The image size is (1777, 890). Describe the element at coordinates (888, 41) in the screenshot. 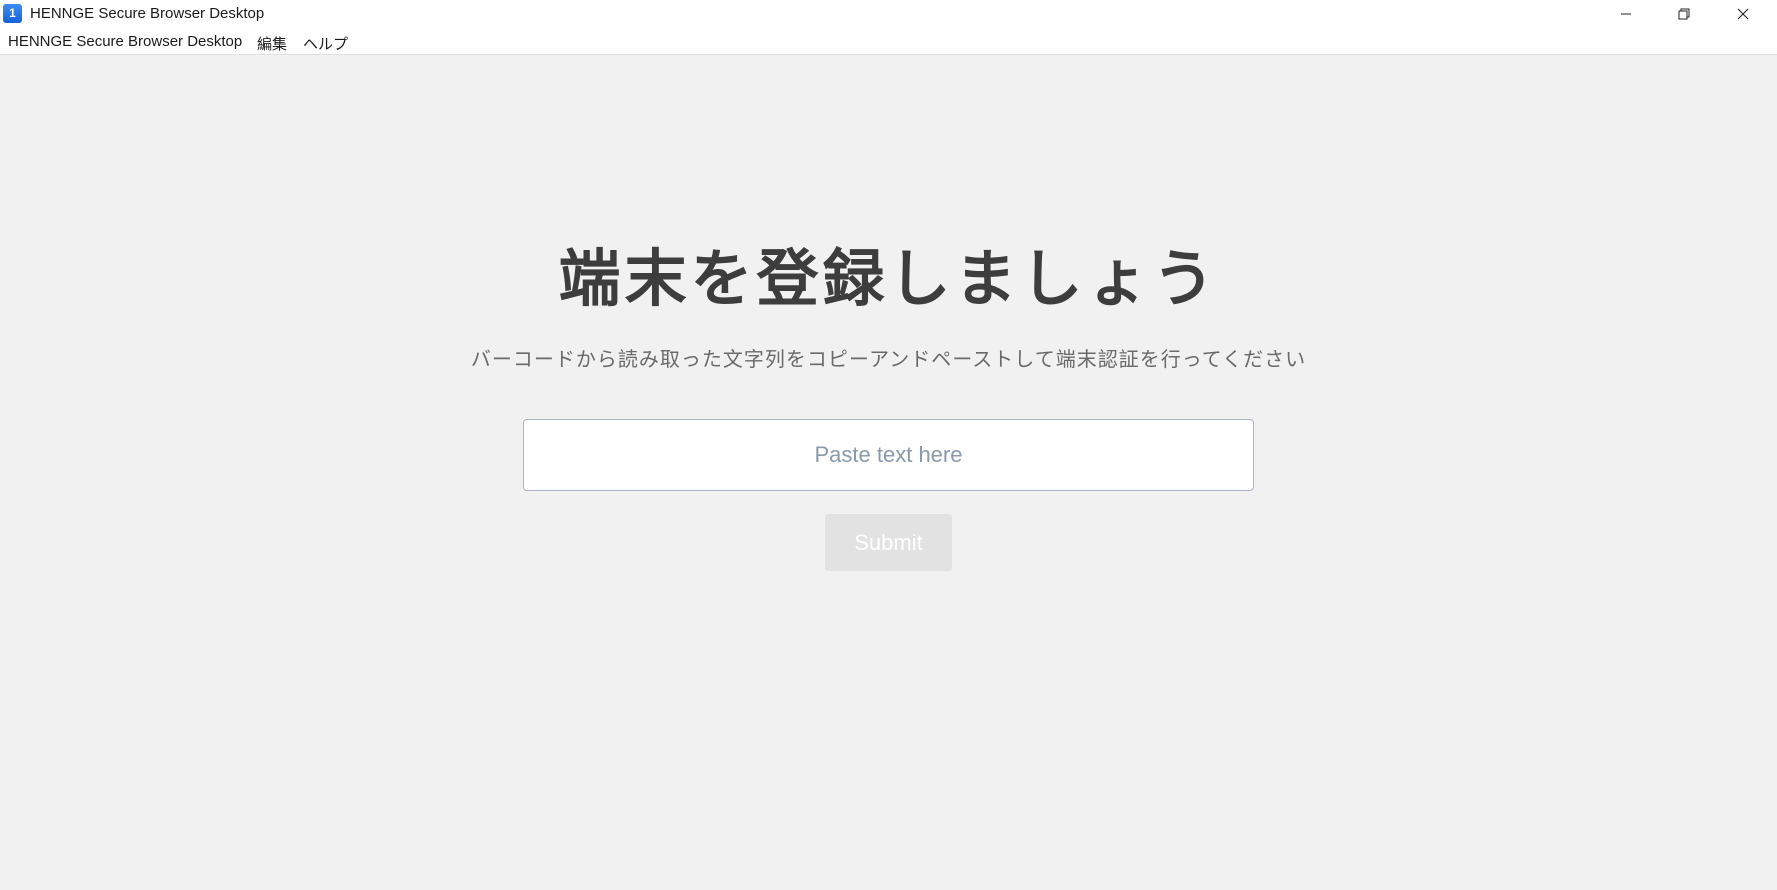

I see `menubar: HENNGE Secure Browser Desktop 編集 ヘルプ` at that location.